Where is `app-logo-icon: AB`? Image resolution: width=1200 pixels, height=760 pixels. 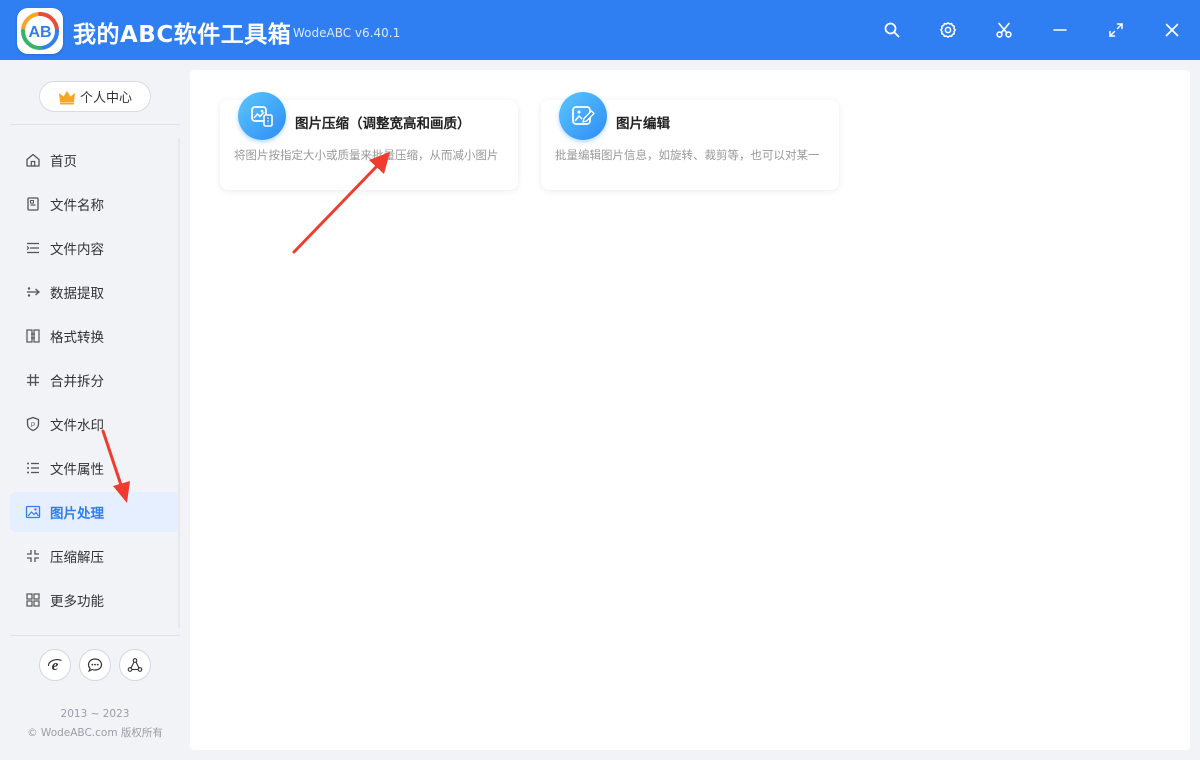 app-logo-icon: AB is located at coordinates (40, 31).